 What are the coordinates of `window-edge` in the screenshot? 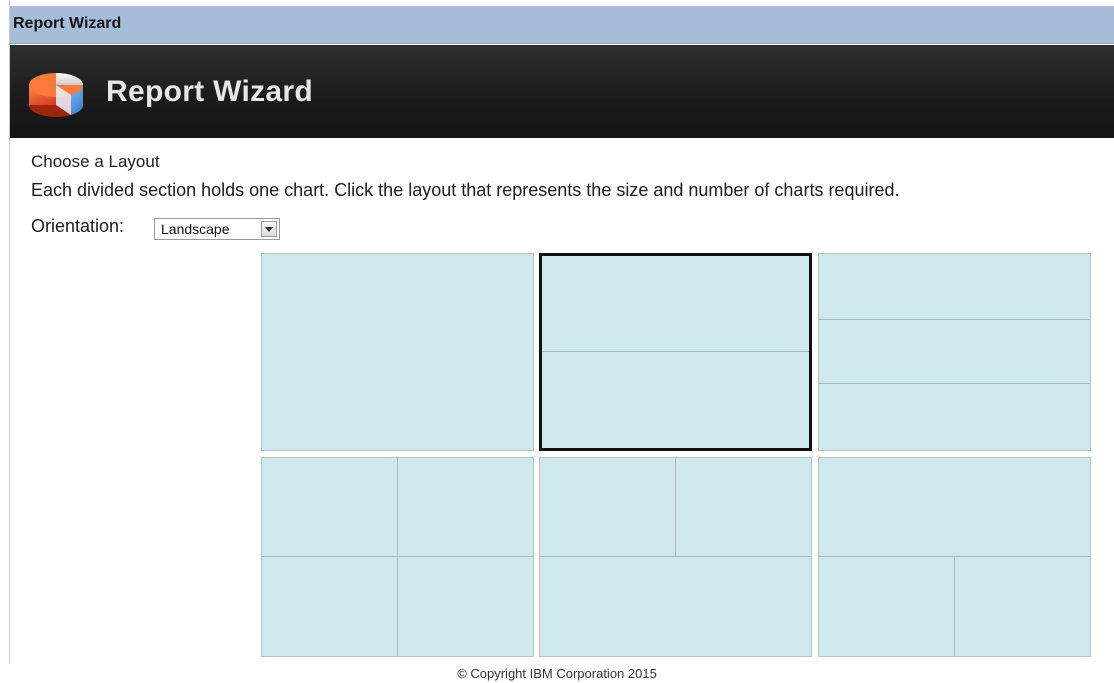 It's located at (5, 332).